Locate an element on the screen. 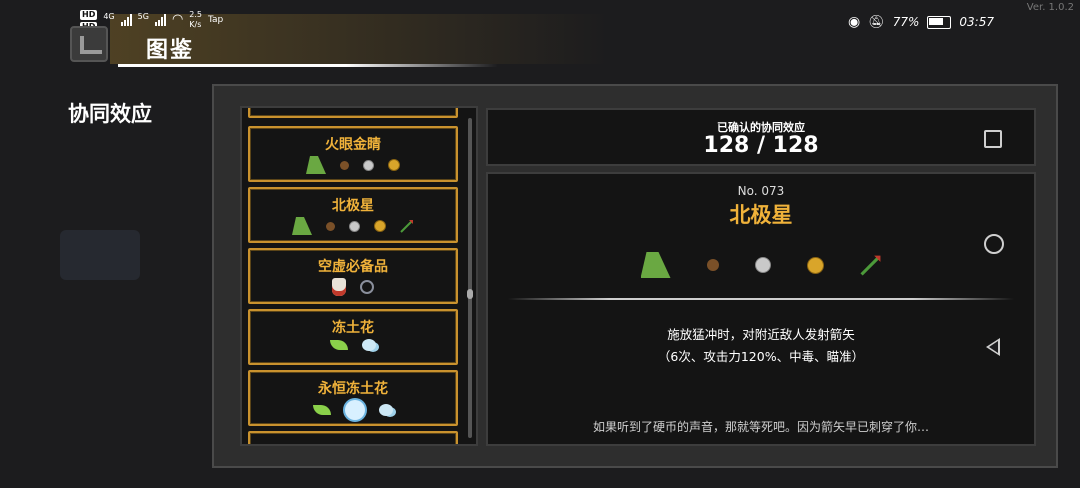 Image resolution: width=1080 pixels, height=488 pixels. page-title: 图鉴 is located at coordinates (170, 50).